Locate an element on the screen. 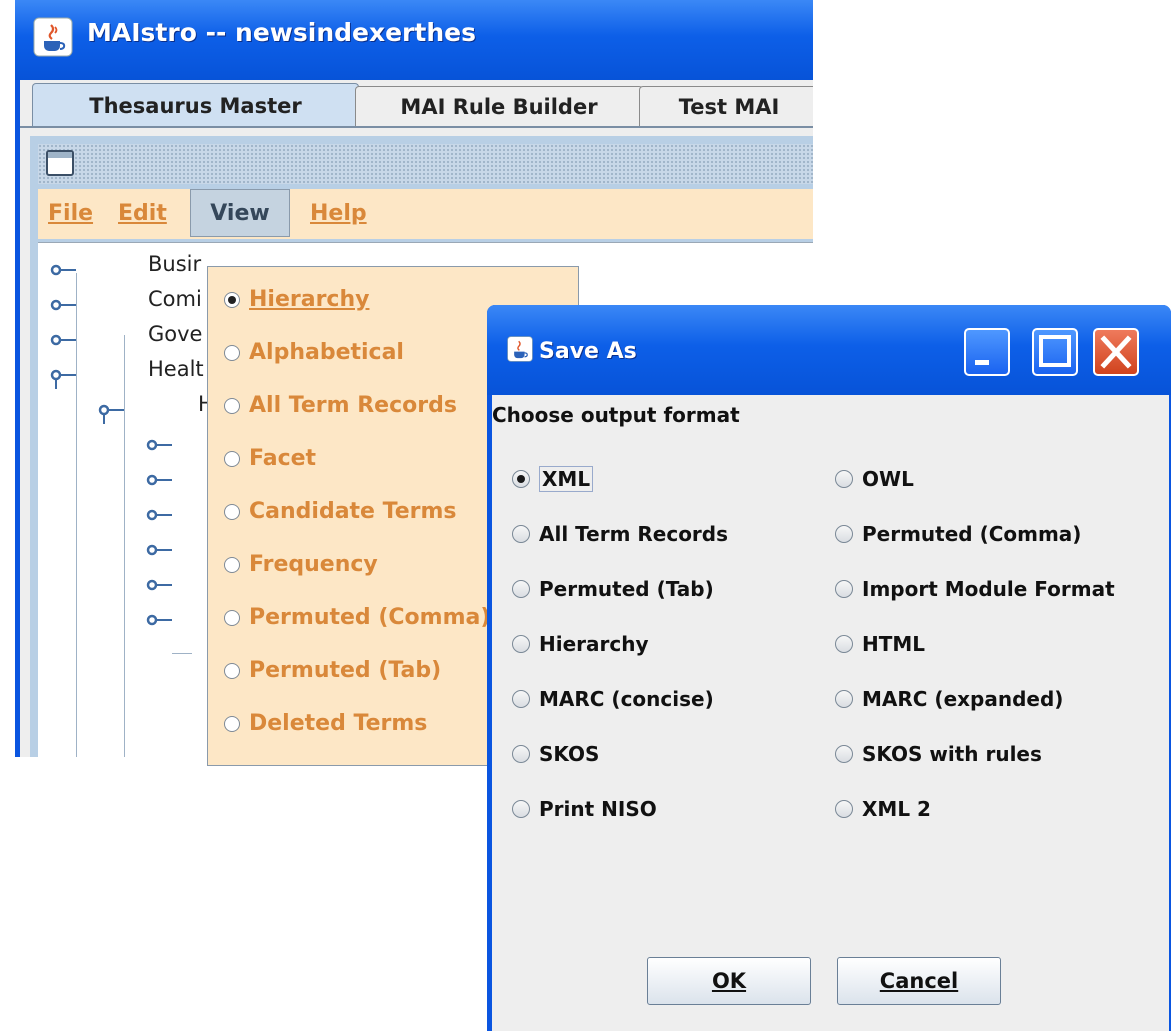 Image resolution: width=1171 pixels, height=1031 pixels. option-skos-with-rules: SKOS with rules is located at coordinates (938, 754).